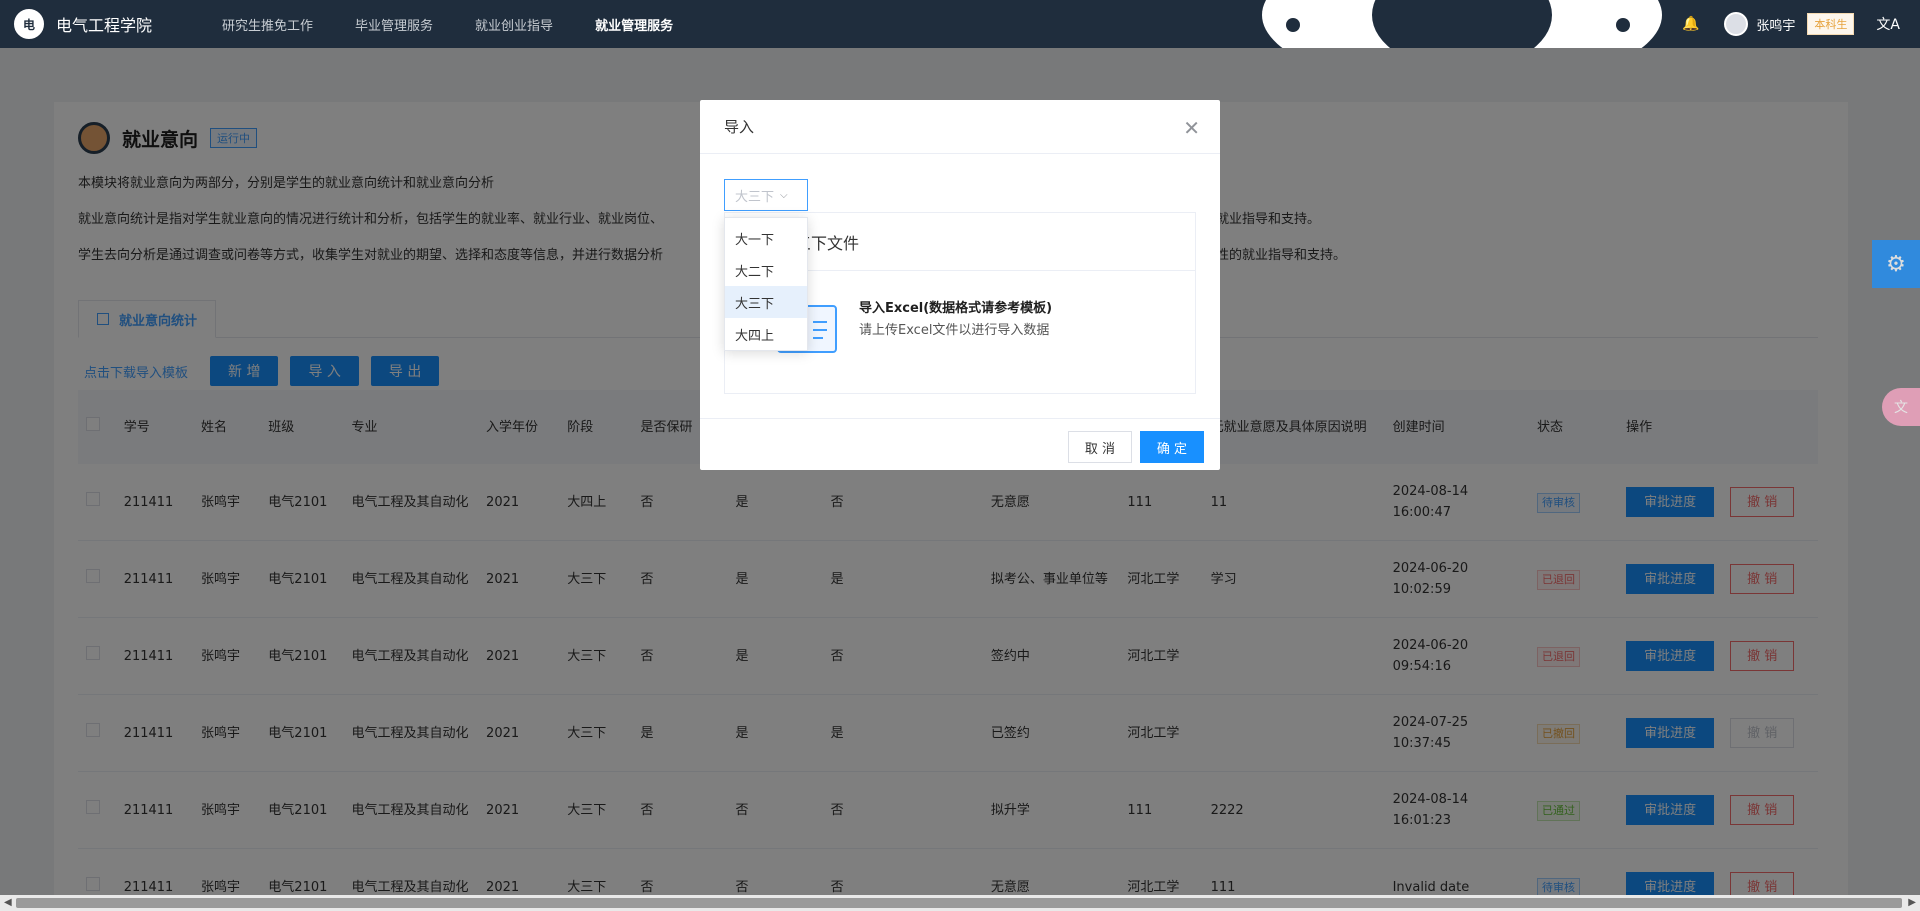  I want to click on dropdown-option: 大二下, so click(766, 270).